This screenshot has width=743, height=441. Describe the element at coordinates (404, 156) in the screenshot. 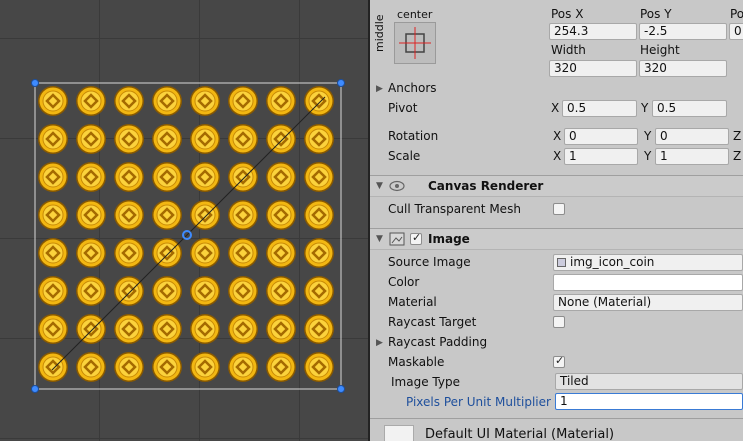

I see `scale-label: Scale` at that location.